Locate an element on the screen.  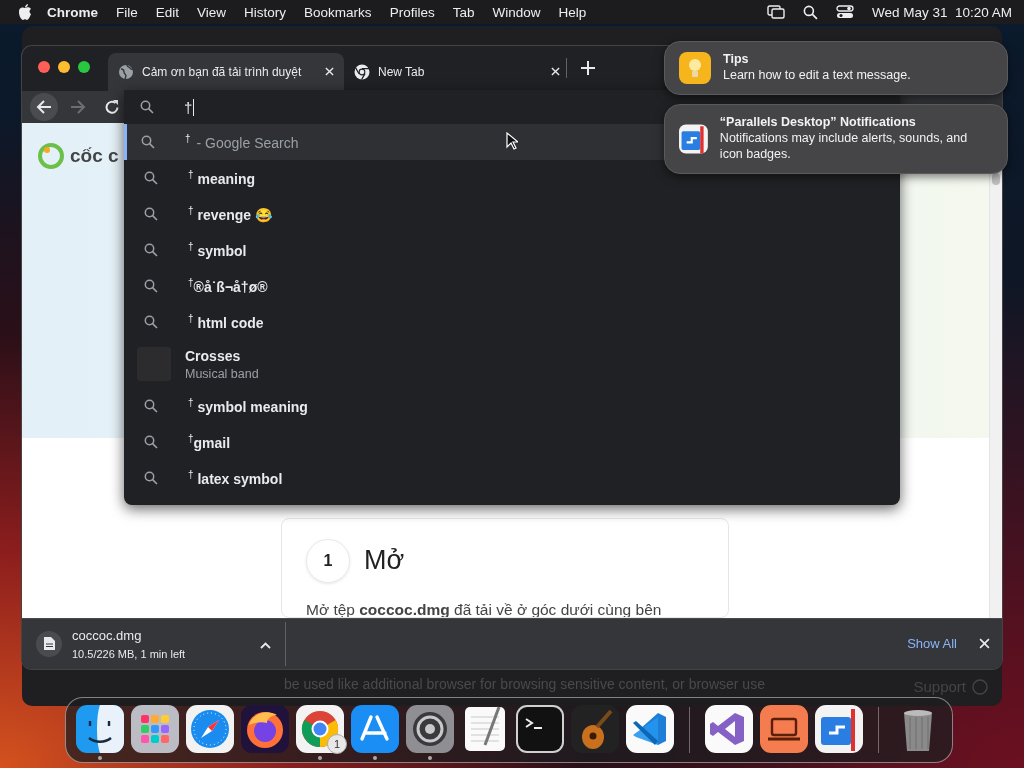
show-all-link: Show All is located at coordinates (932, 644).